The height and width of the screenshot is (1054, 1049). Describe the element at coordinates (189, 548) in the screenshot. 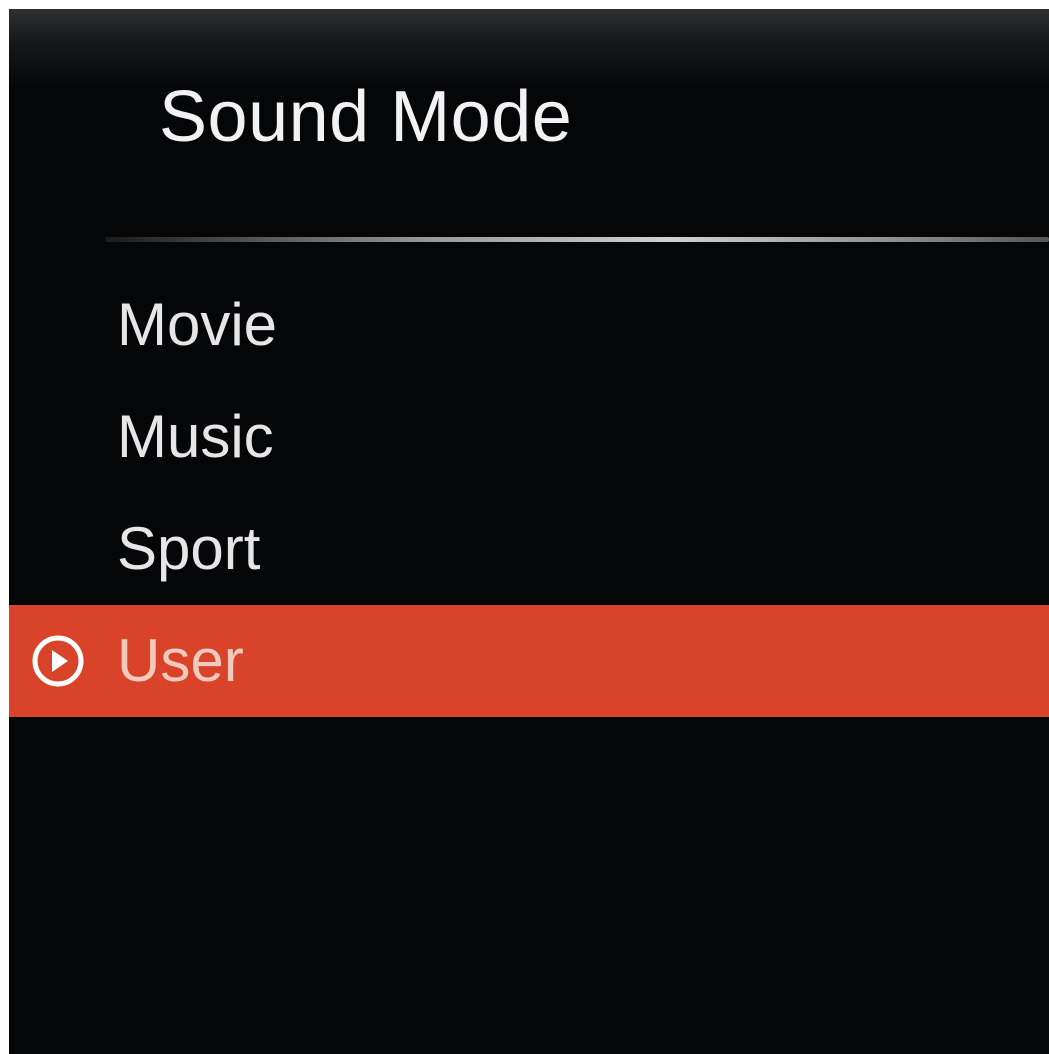

I see `menu-item-label: Sport` at that location.